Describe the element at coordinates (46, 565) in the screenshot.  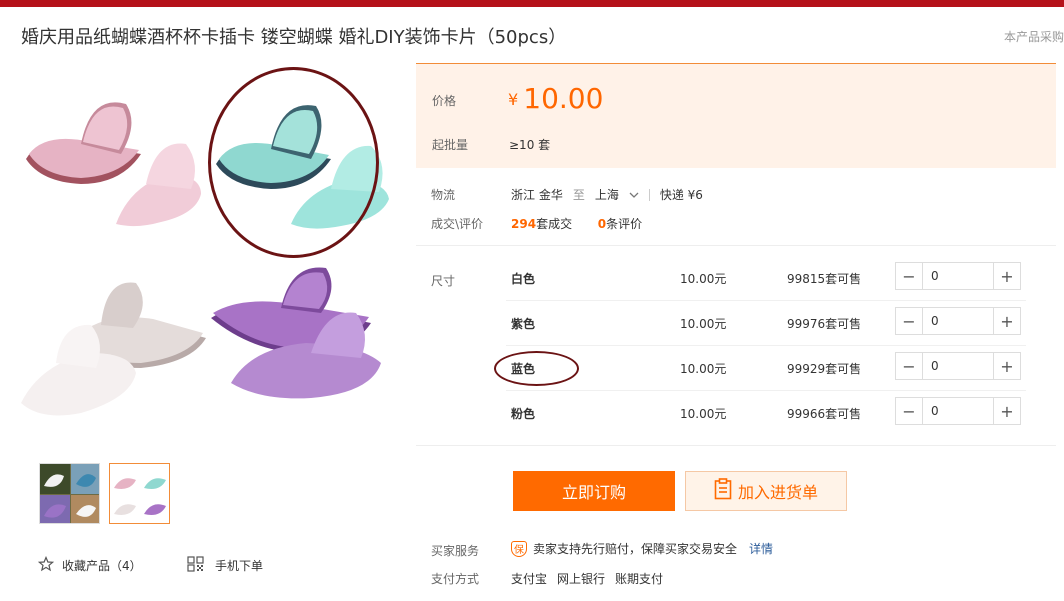
I see `star-outline-icon` at that location.